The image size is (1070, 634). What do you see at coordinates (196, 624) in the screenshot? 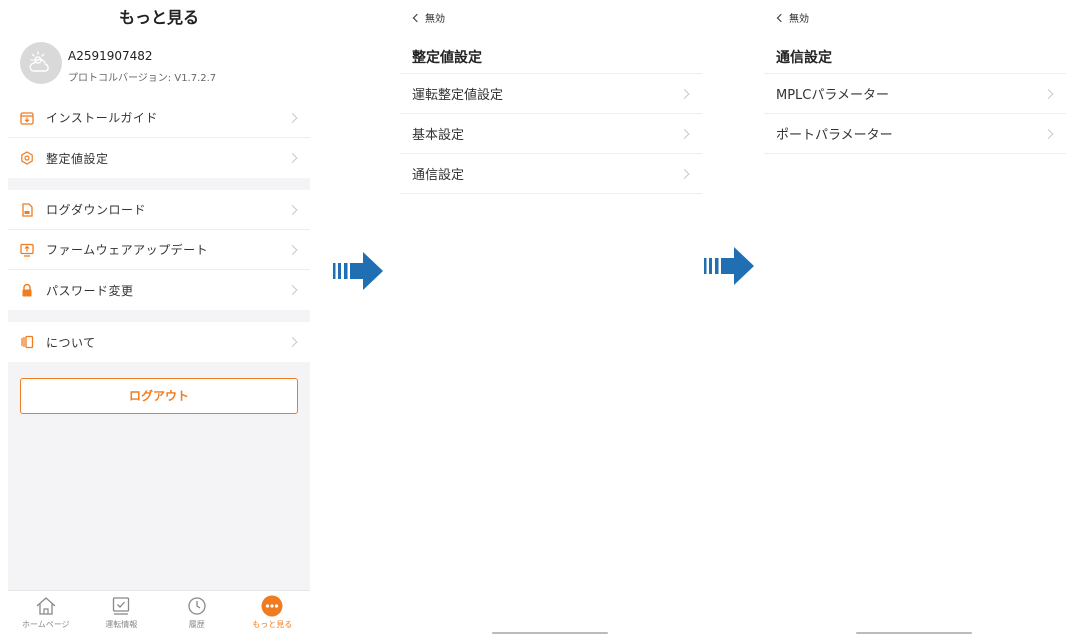
I see `tab-label: 履歴` at bounding box center [196, 624].